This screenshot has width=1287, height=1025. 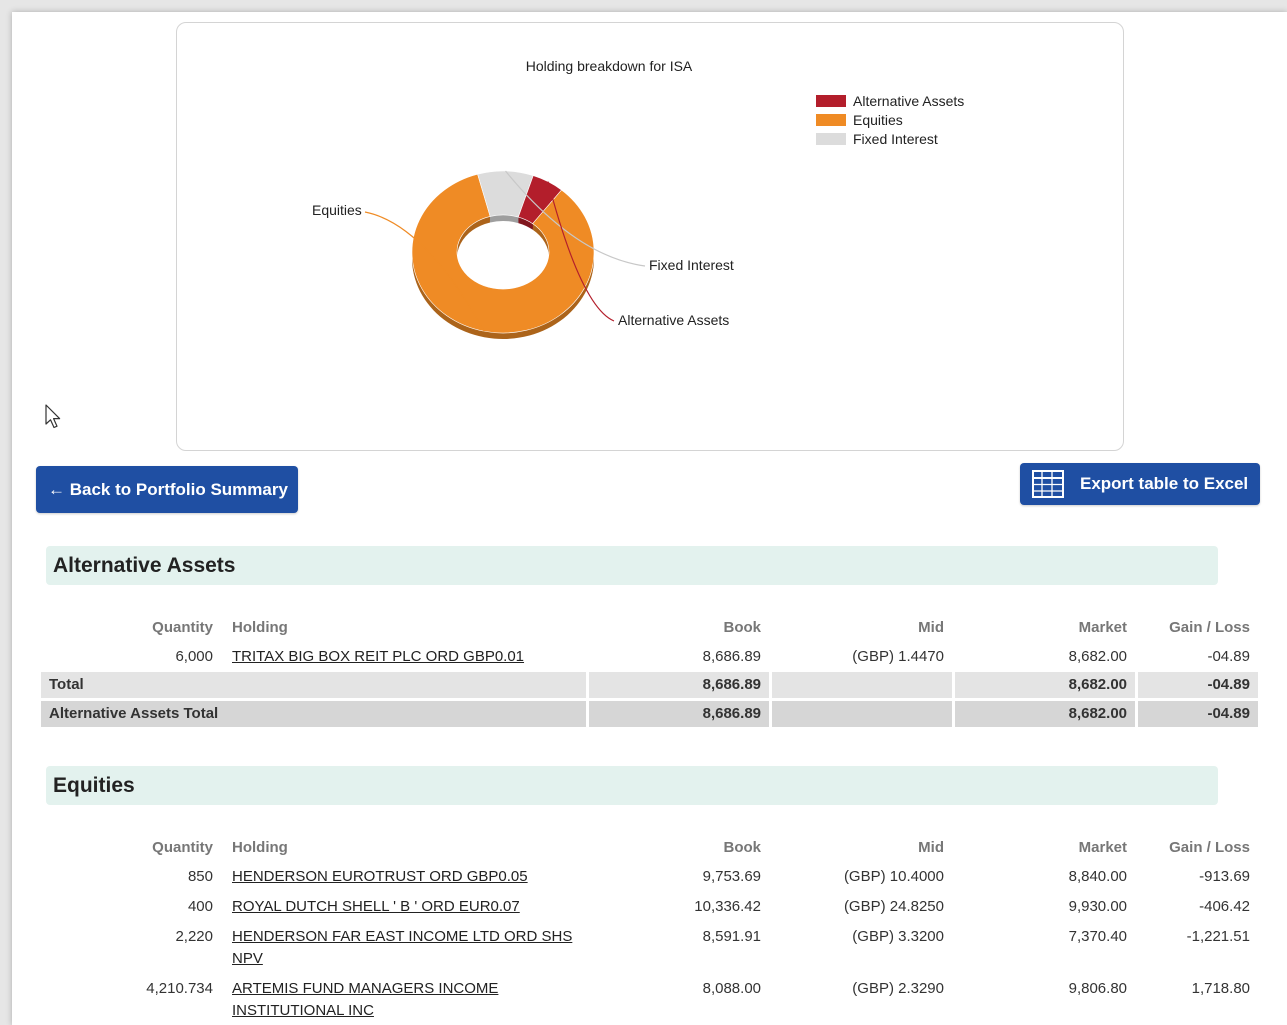 What do you see at coordinates (503, 254) in the screenshot?
I see `donut` at bounding box center [503, 254].